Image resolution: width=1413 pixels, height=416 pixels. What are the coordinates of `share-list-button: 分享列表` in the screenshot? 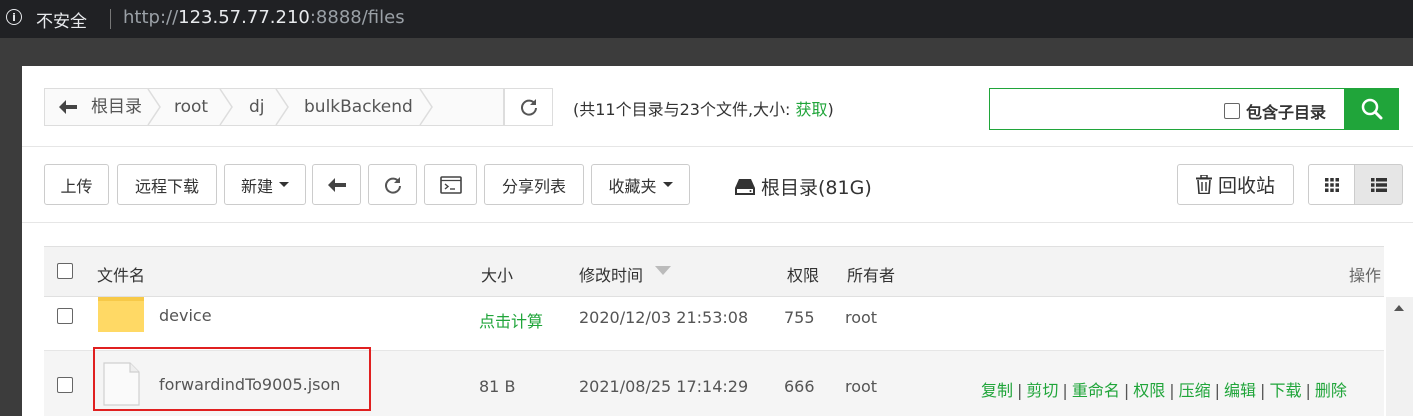 It's located at (534, 184).